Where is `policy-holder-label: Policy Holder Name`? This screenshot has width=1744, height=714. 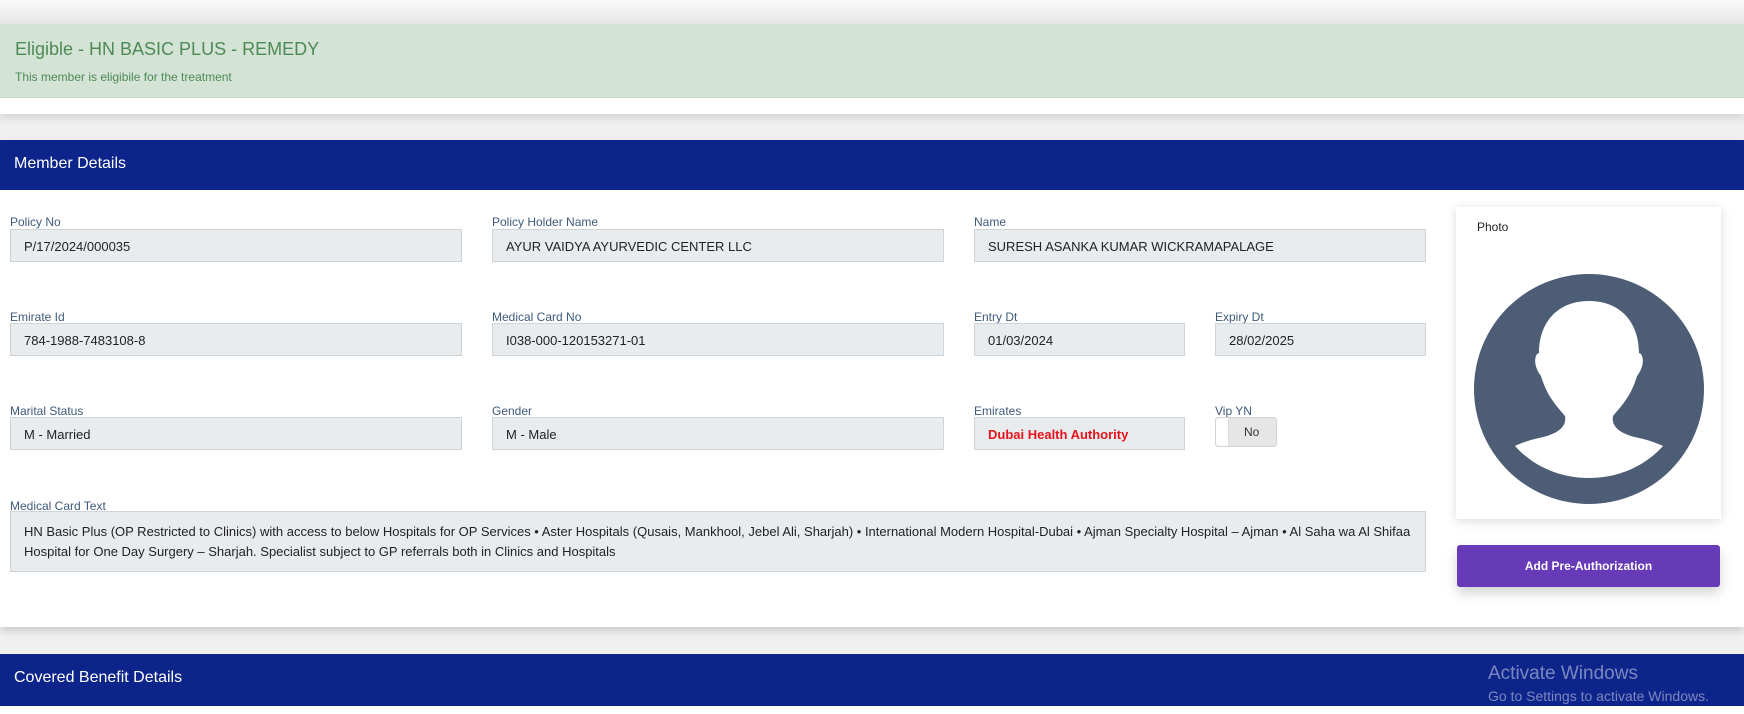 policy-holder-label: Policy Holder Name is located at coordinates (545, 222).